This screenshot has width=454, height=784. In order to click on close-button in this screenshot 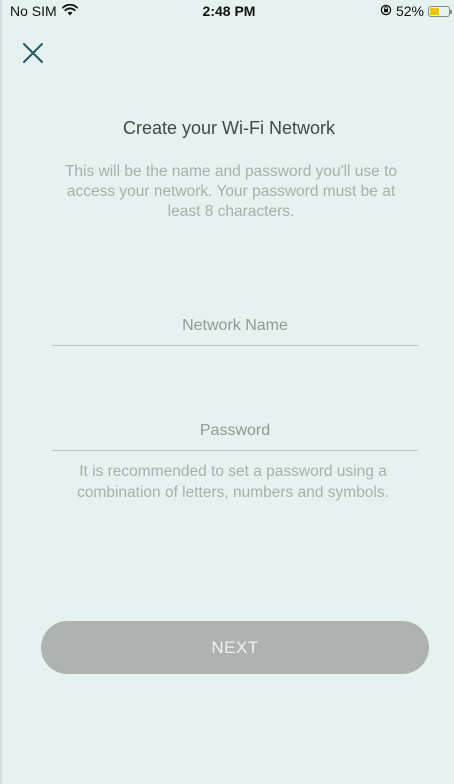, I will do `click(33, 53)`.